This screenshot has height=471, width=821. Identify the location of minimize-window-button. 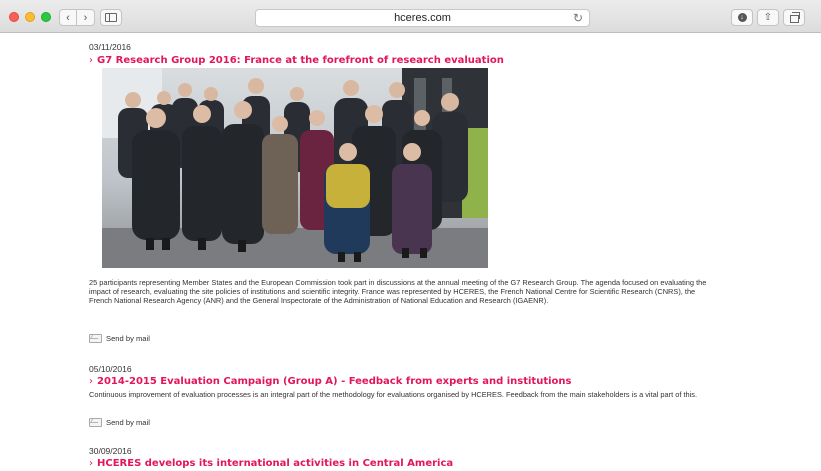
(30, 17).